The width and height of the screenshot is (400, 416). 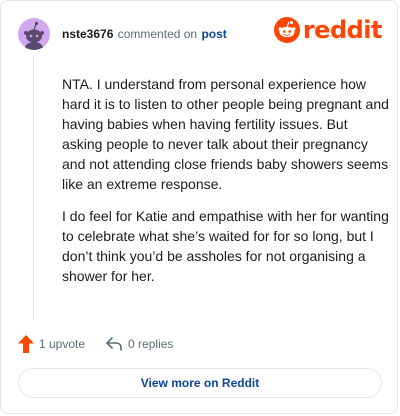 I want to click on upvote-arrow-icon, so click(x=26, y=344).